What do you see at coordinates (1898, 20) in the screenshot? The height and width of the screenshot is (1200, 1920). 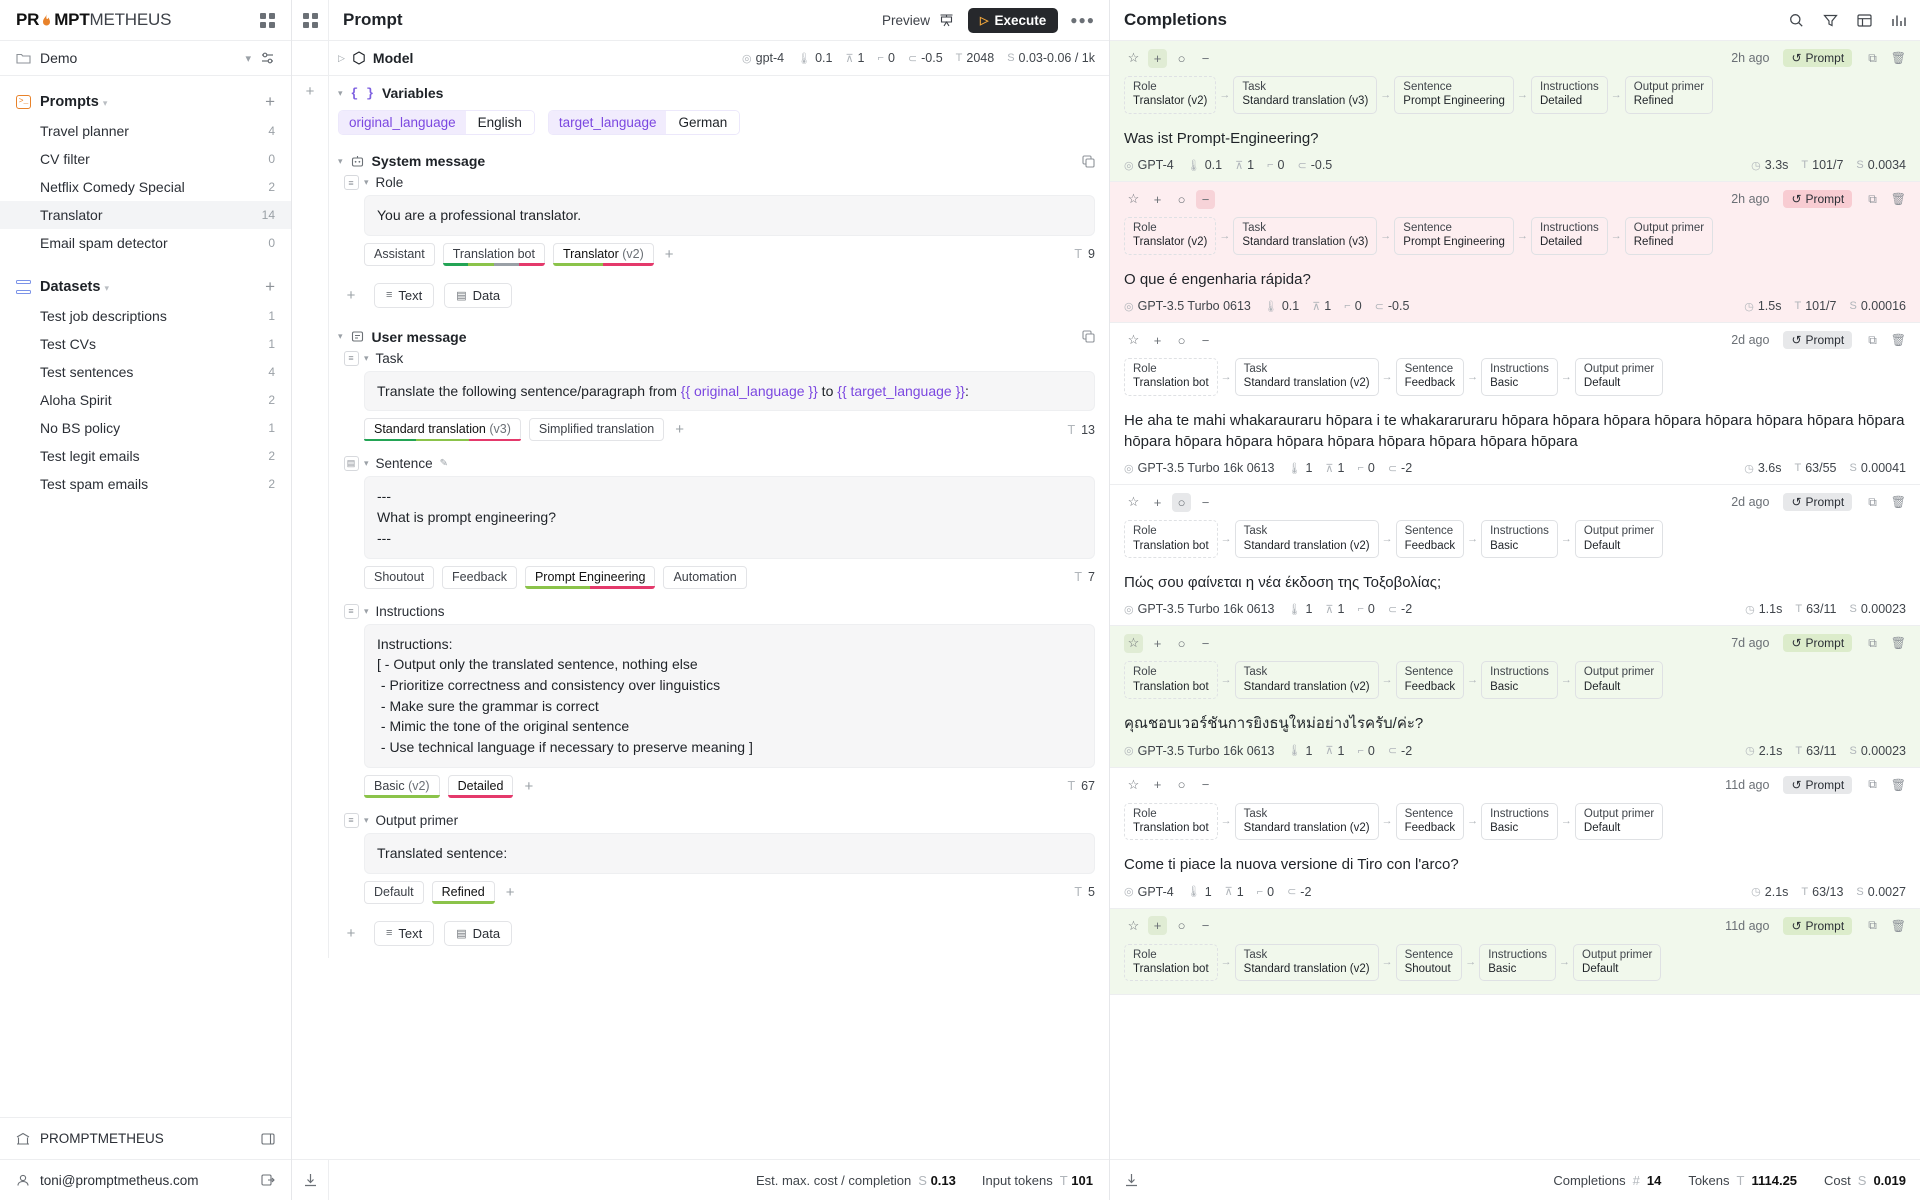 I see `chart-view-icon` at bounding box center [1898, 20].